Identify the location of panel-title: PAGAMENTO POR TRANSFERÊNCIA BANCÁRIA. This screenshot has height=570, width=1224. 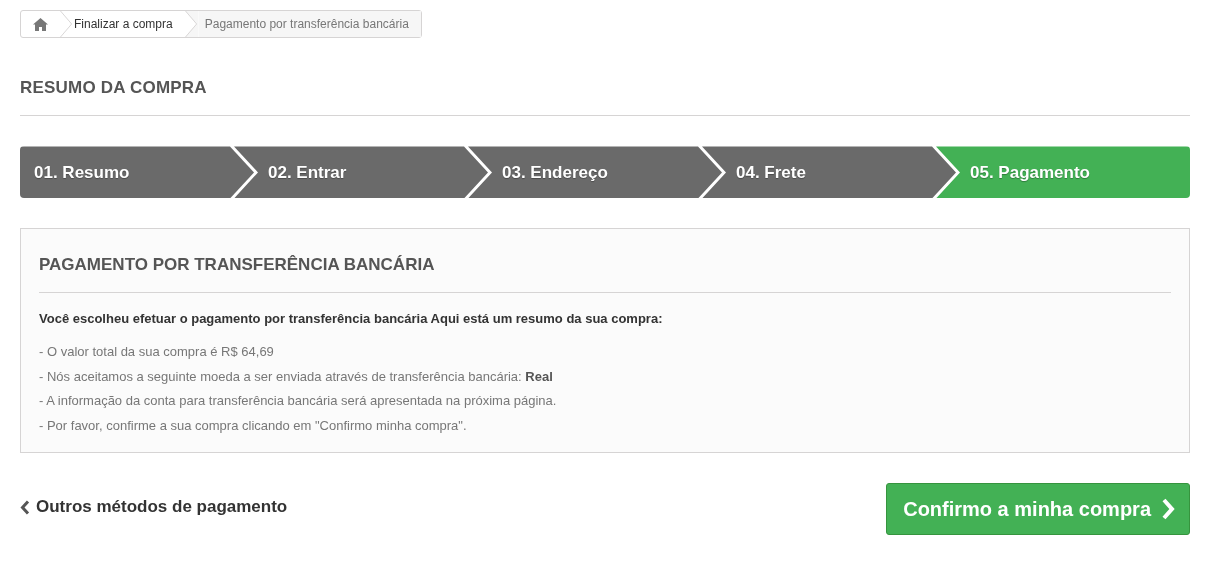
(605, 274).